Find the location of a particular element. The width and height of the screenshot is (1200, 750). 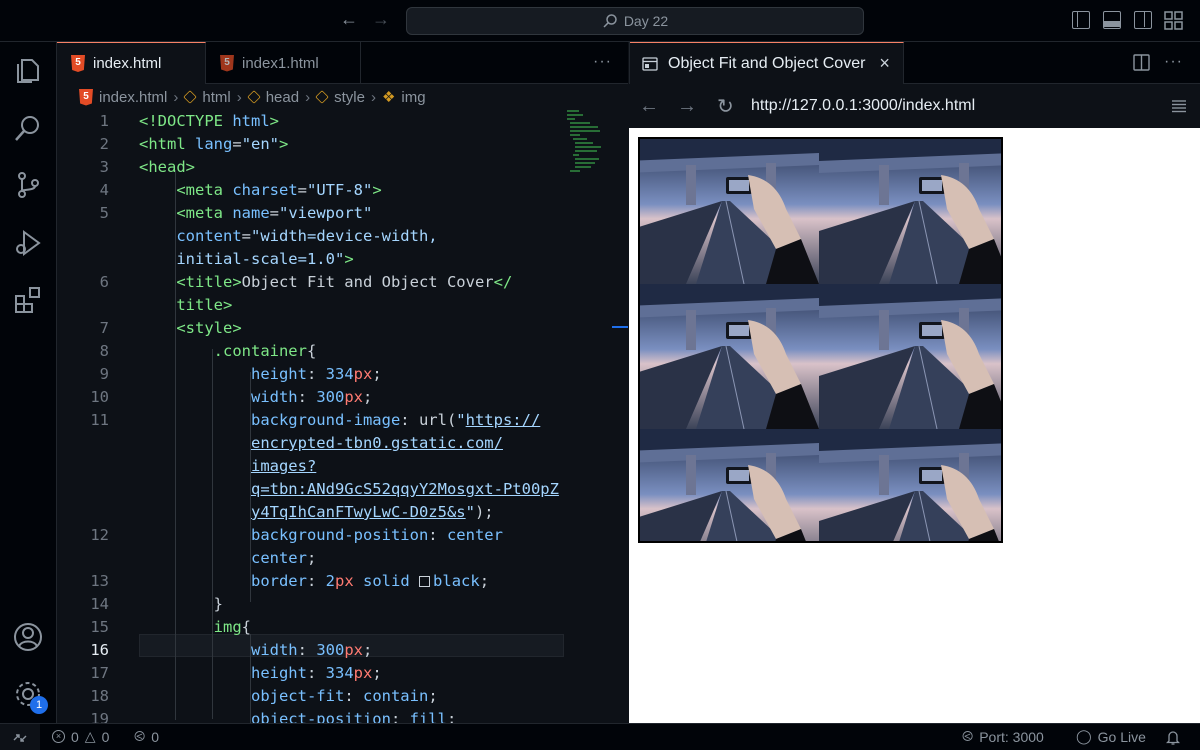

accounts-icon is located at coordinates (28, 637).